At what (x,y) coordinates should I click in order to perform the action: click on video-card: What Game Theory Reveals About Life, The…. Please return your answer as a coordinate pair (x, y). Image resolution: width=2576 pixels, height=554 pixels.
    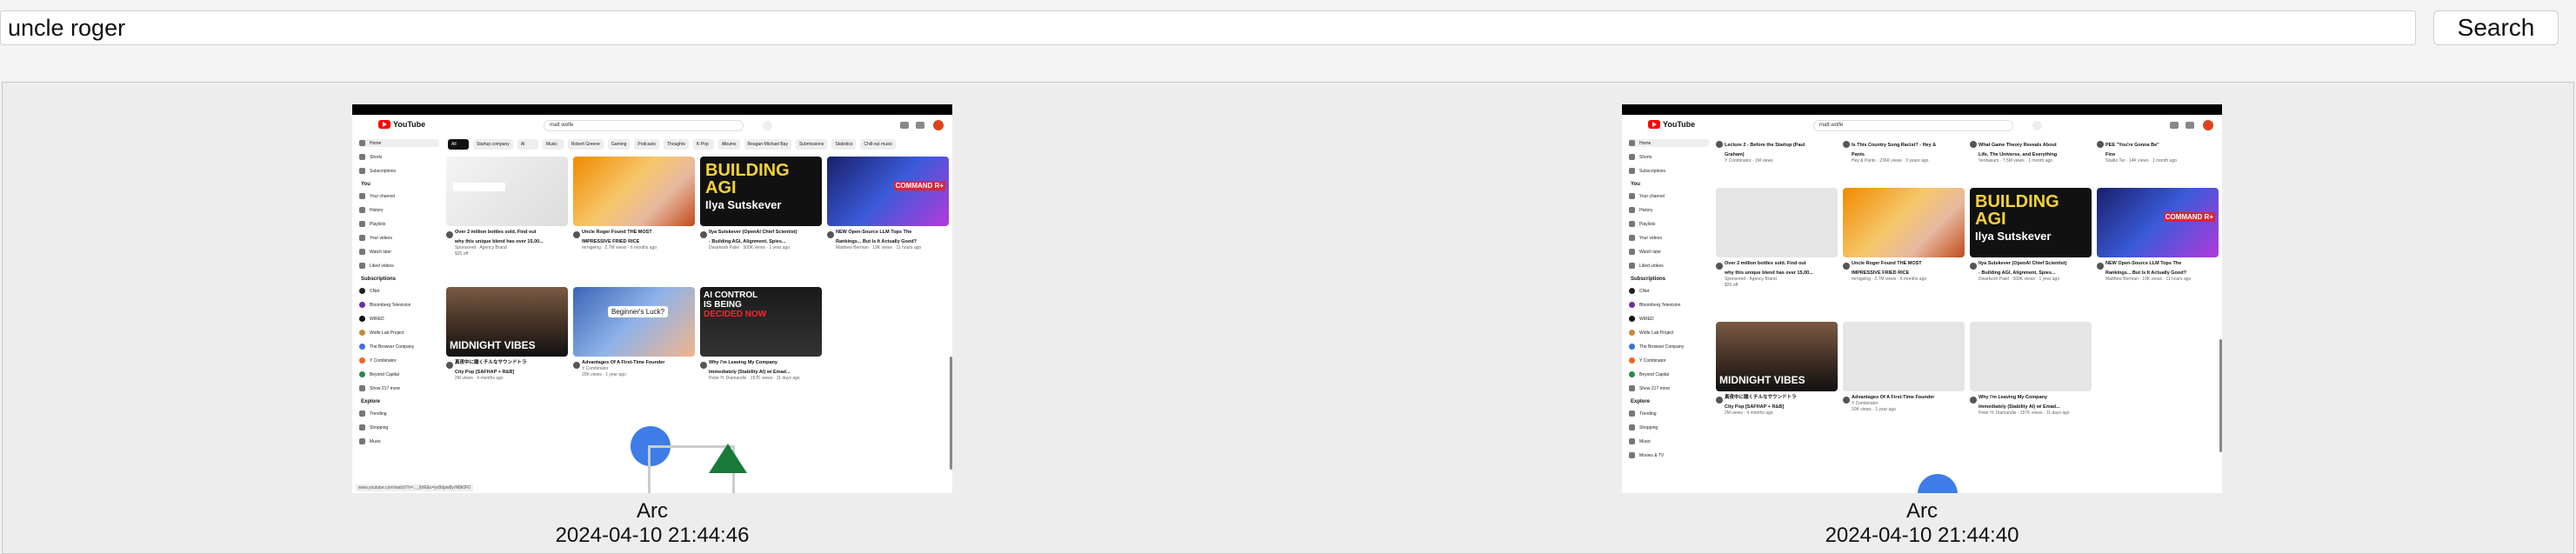
    Looking at the image, I should click on (2031, 151).